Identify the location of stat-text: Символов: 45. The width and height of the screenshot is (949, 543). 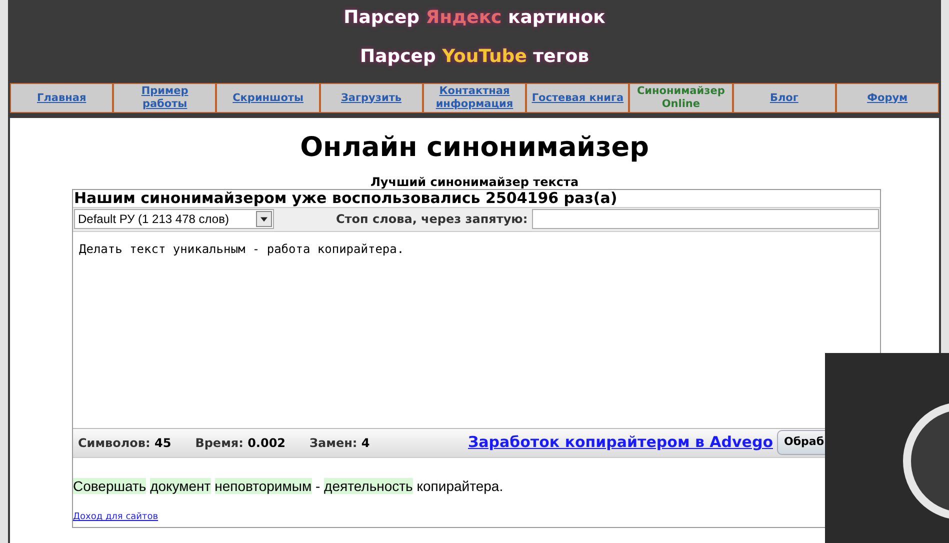
(125, 443).